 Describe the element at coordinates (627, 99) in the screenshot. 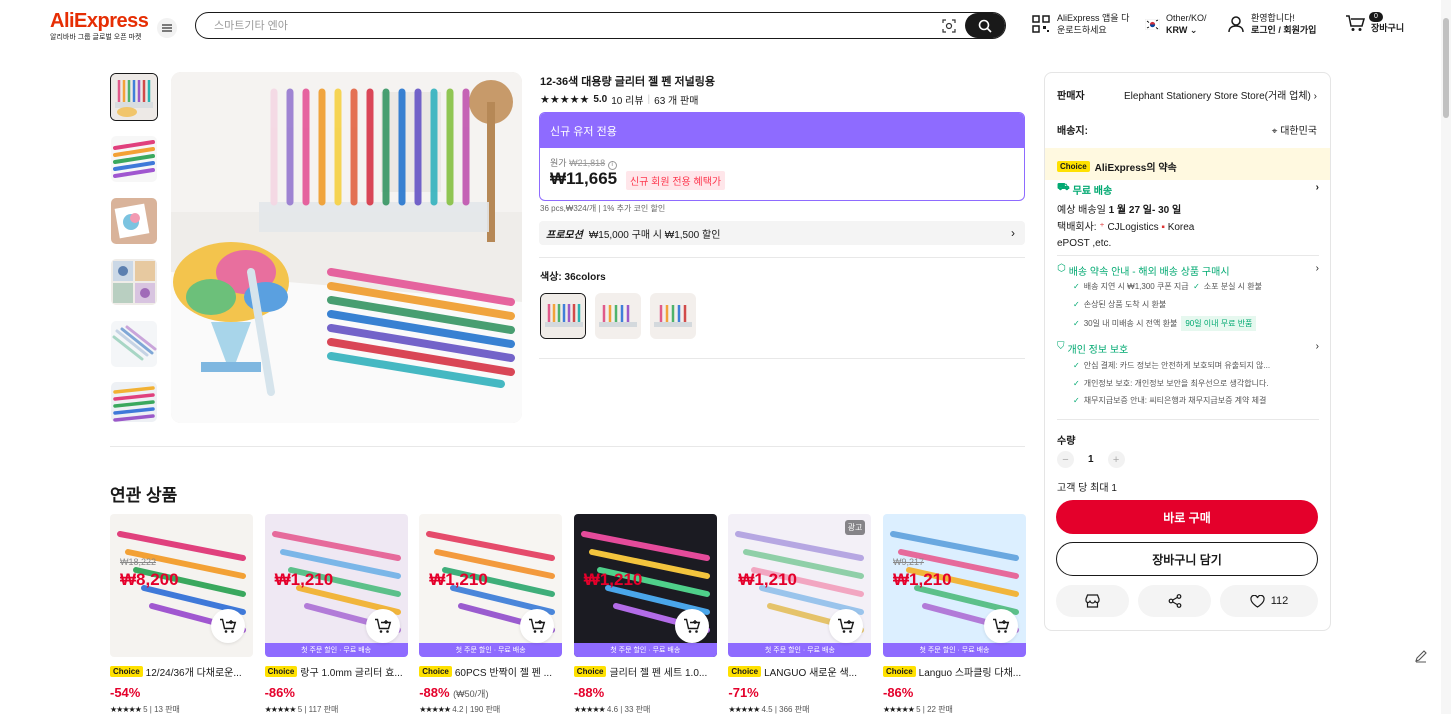

I see `review-count: 10 리뷰` at that location.